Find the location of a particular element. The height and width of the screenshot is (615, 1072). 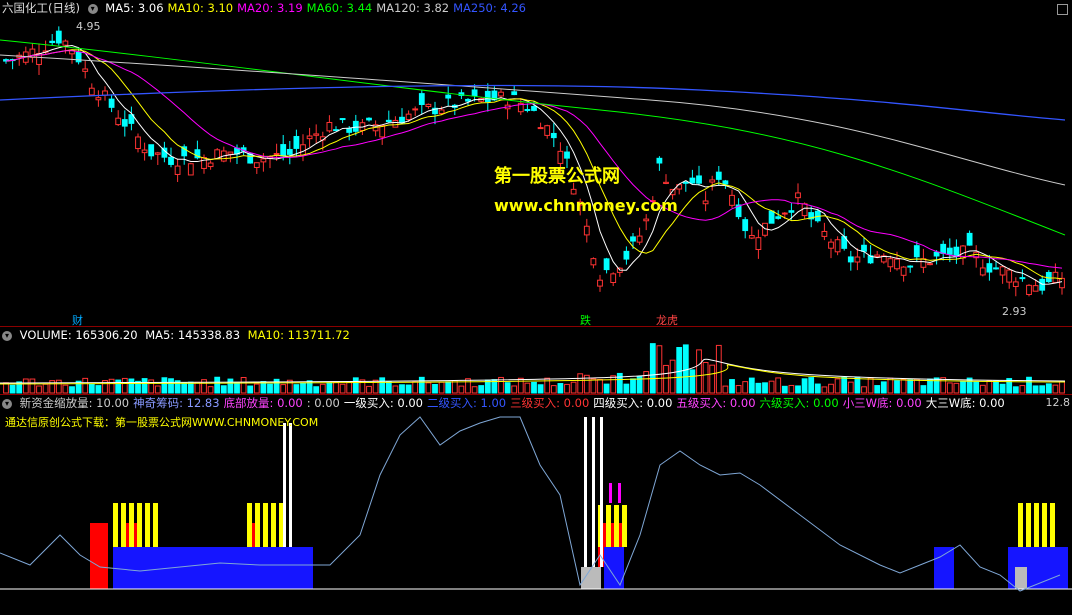

indicator-legend-item: 六级买入: 0.00 is located at coordinates (799, 403).